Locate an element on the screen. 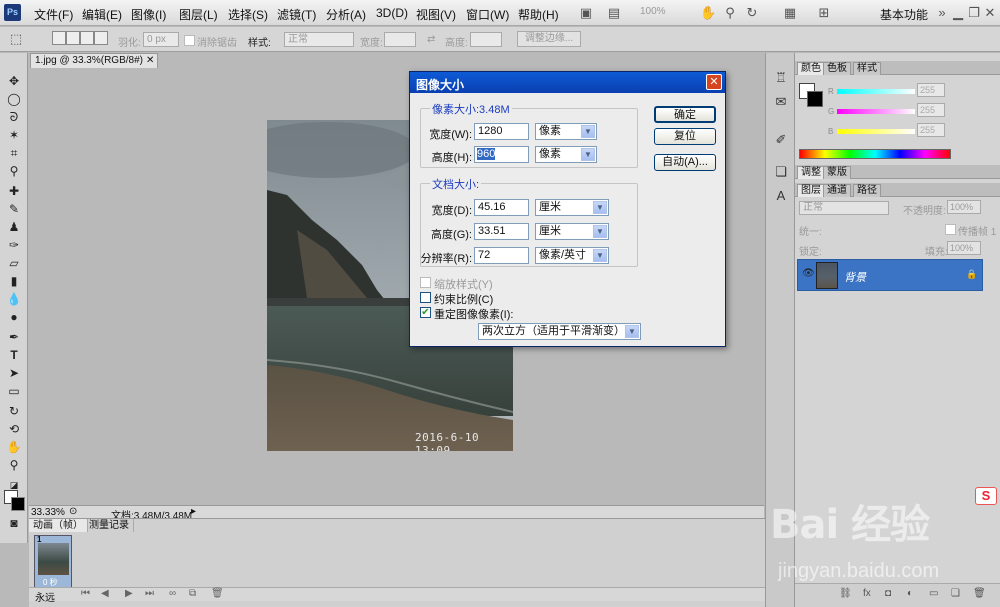  character-panel-icon: A is located at coordinates (781, 196).